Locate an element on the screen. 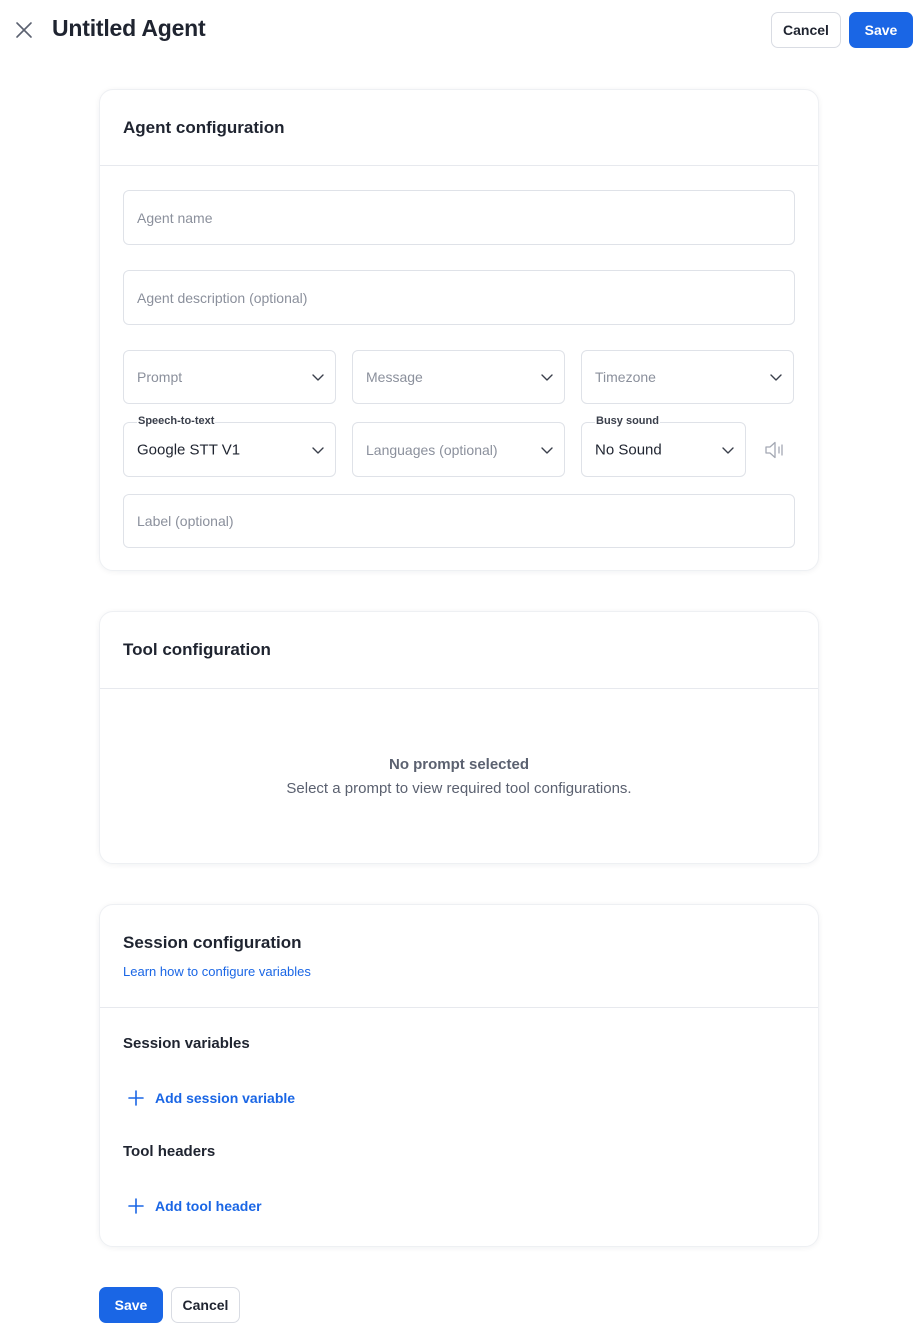 Image resolution: width=918 pixels, height=1339 pixels. busy-sound-select: No Sound is located at coordinates (663, 449).